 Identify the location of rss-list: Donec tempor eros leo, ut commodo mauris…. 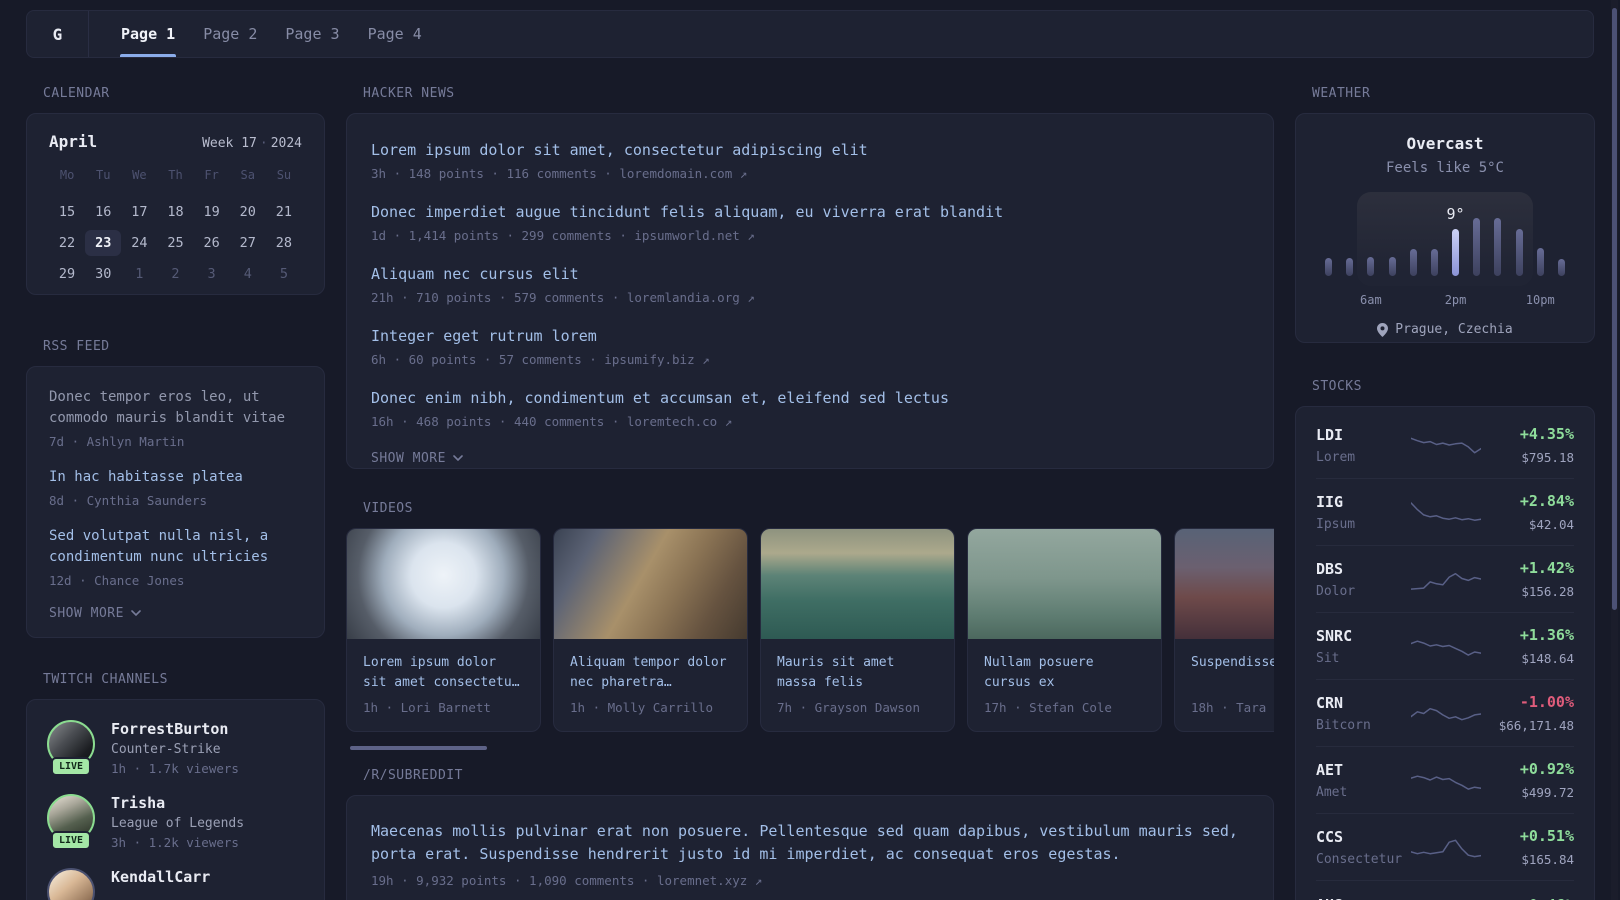
(175, 487).